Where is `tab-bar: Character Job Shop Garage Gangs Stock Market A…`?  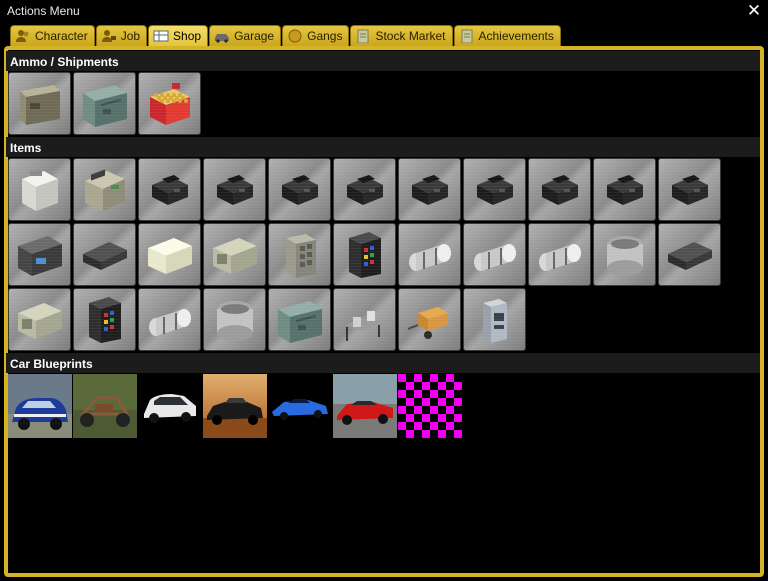 tab-bar: Character Job Shop Garage Gangs Stock Market A… is located at coordinates (285, 35).